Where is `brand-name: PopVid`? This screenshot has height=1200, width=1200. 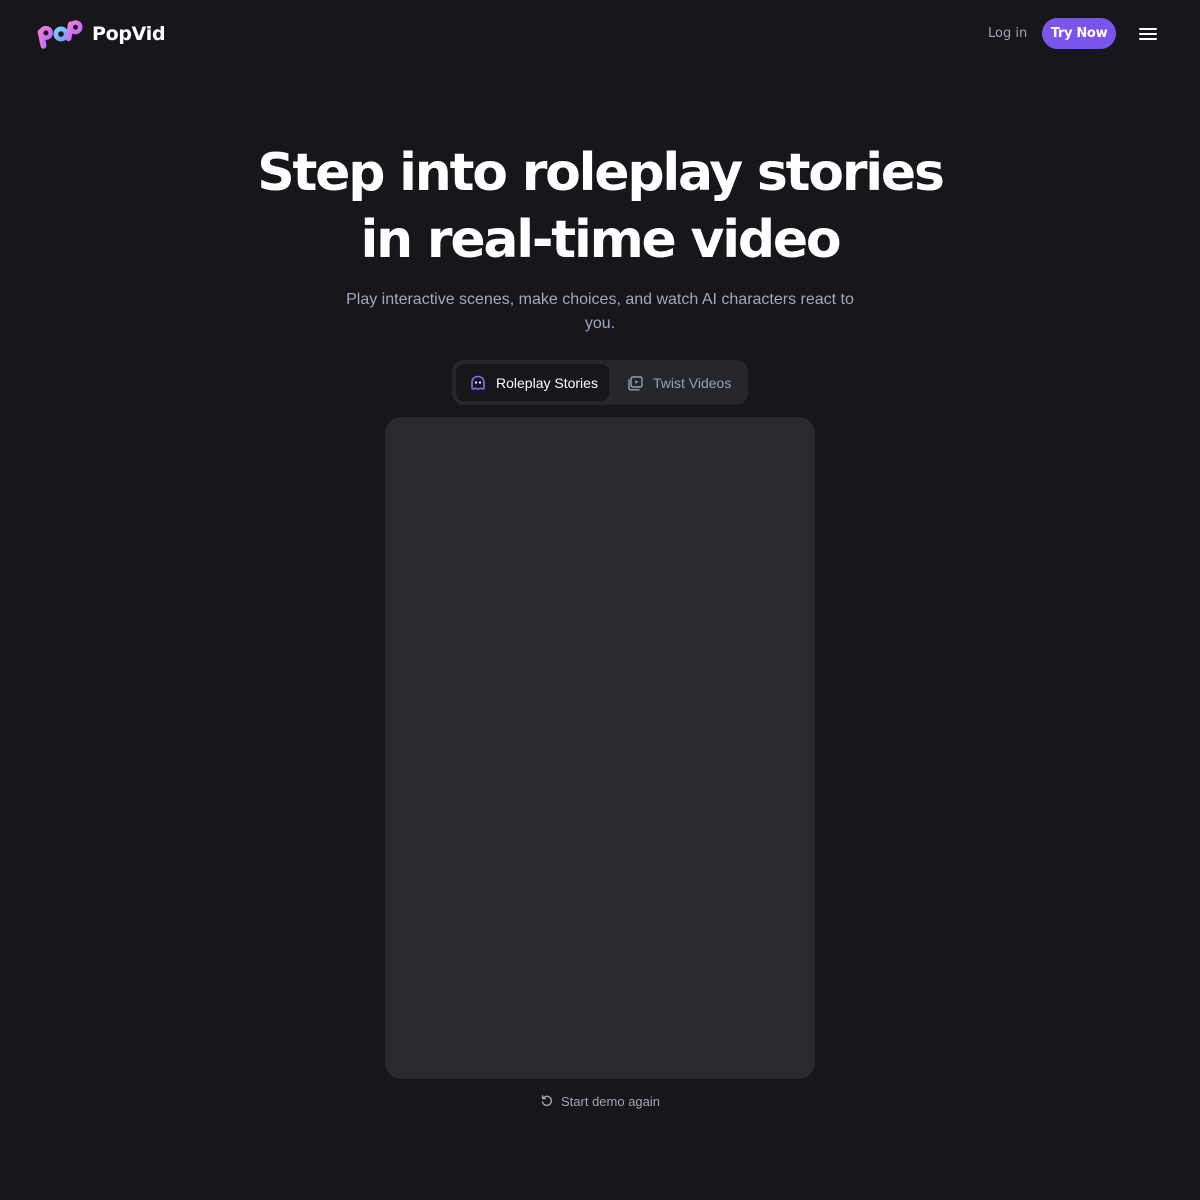
brand-name: PopVid is located at coordinates (129, 34).